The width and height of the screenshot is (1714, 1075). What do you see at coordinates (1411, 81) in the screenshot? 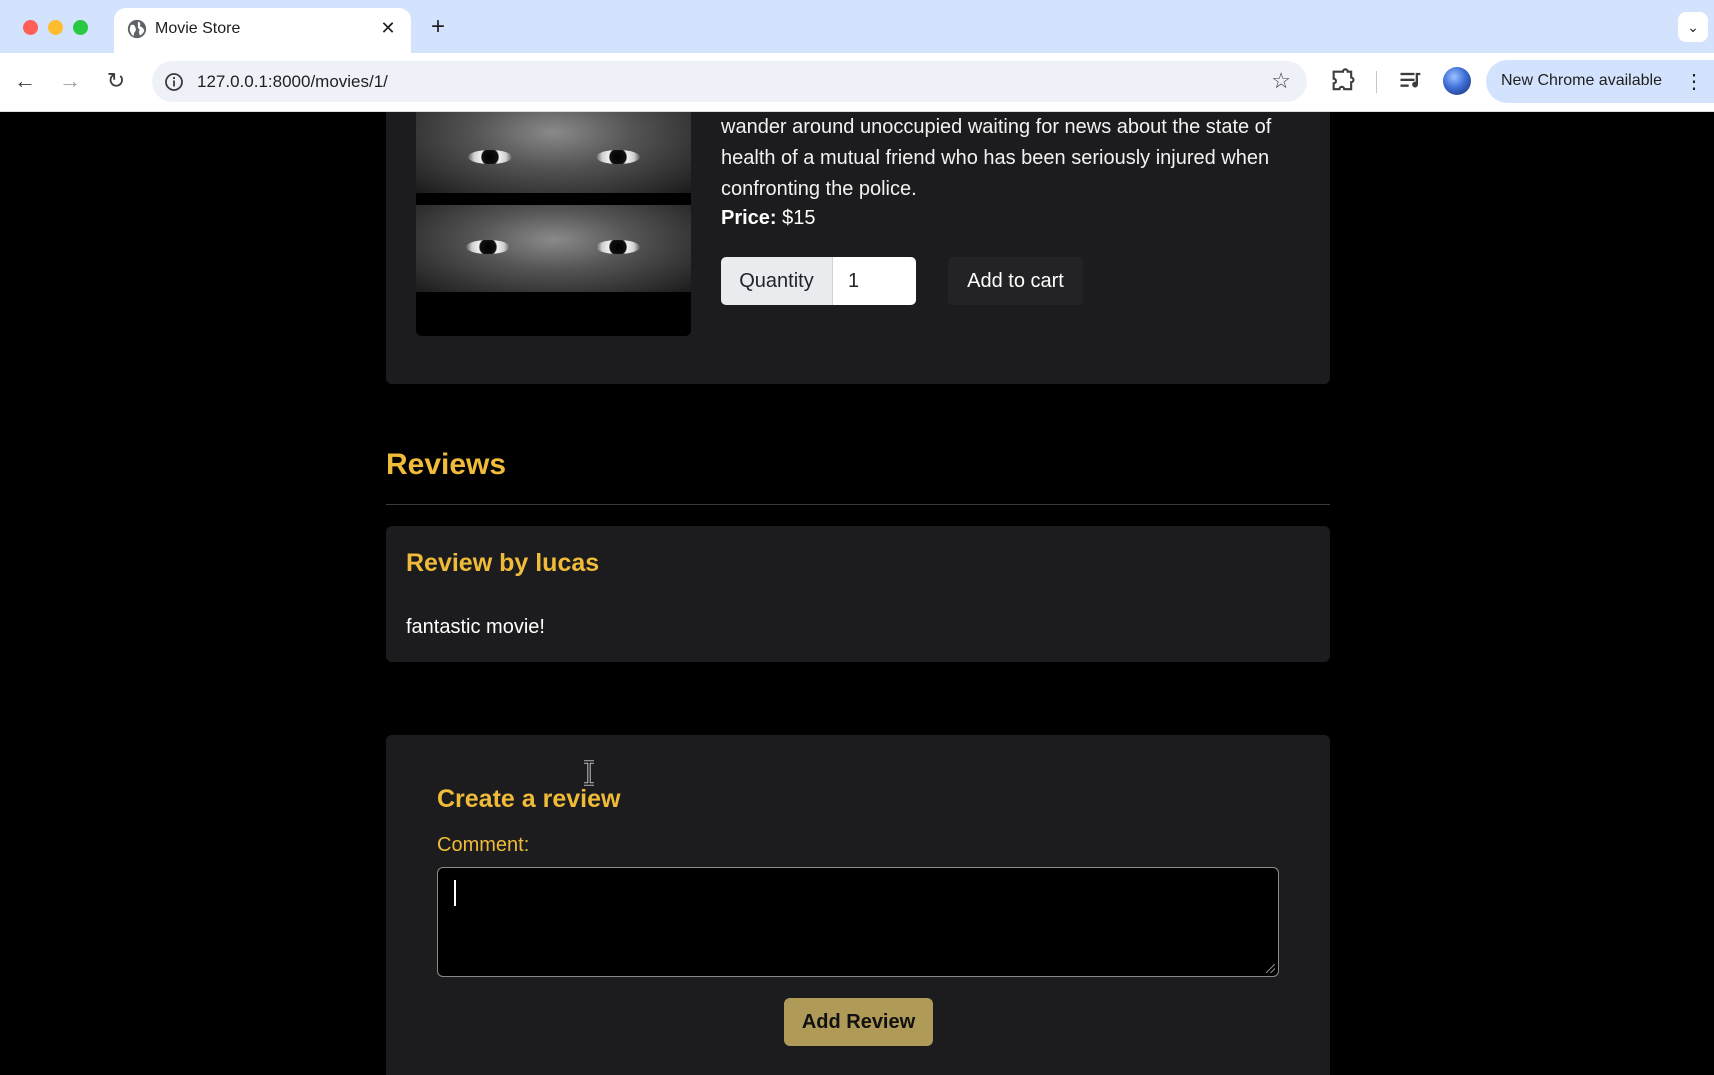
I see `media-control-icon` at bounding box center [1411, 81].